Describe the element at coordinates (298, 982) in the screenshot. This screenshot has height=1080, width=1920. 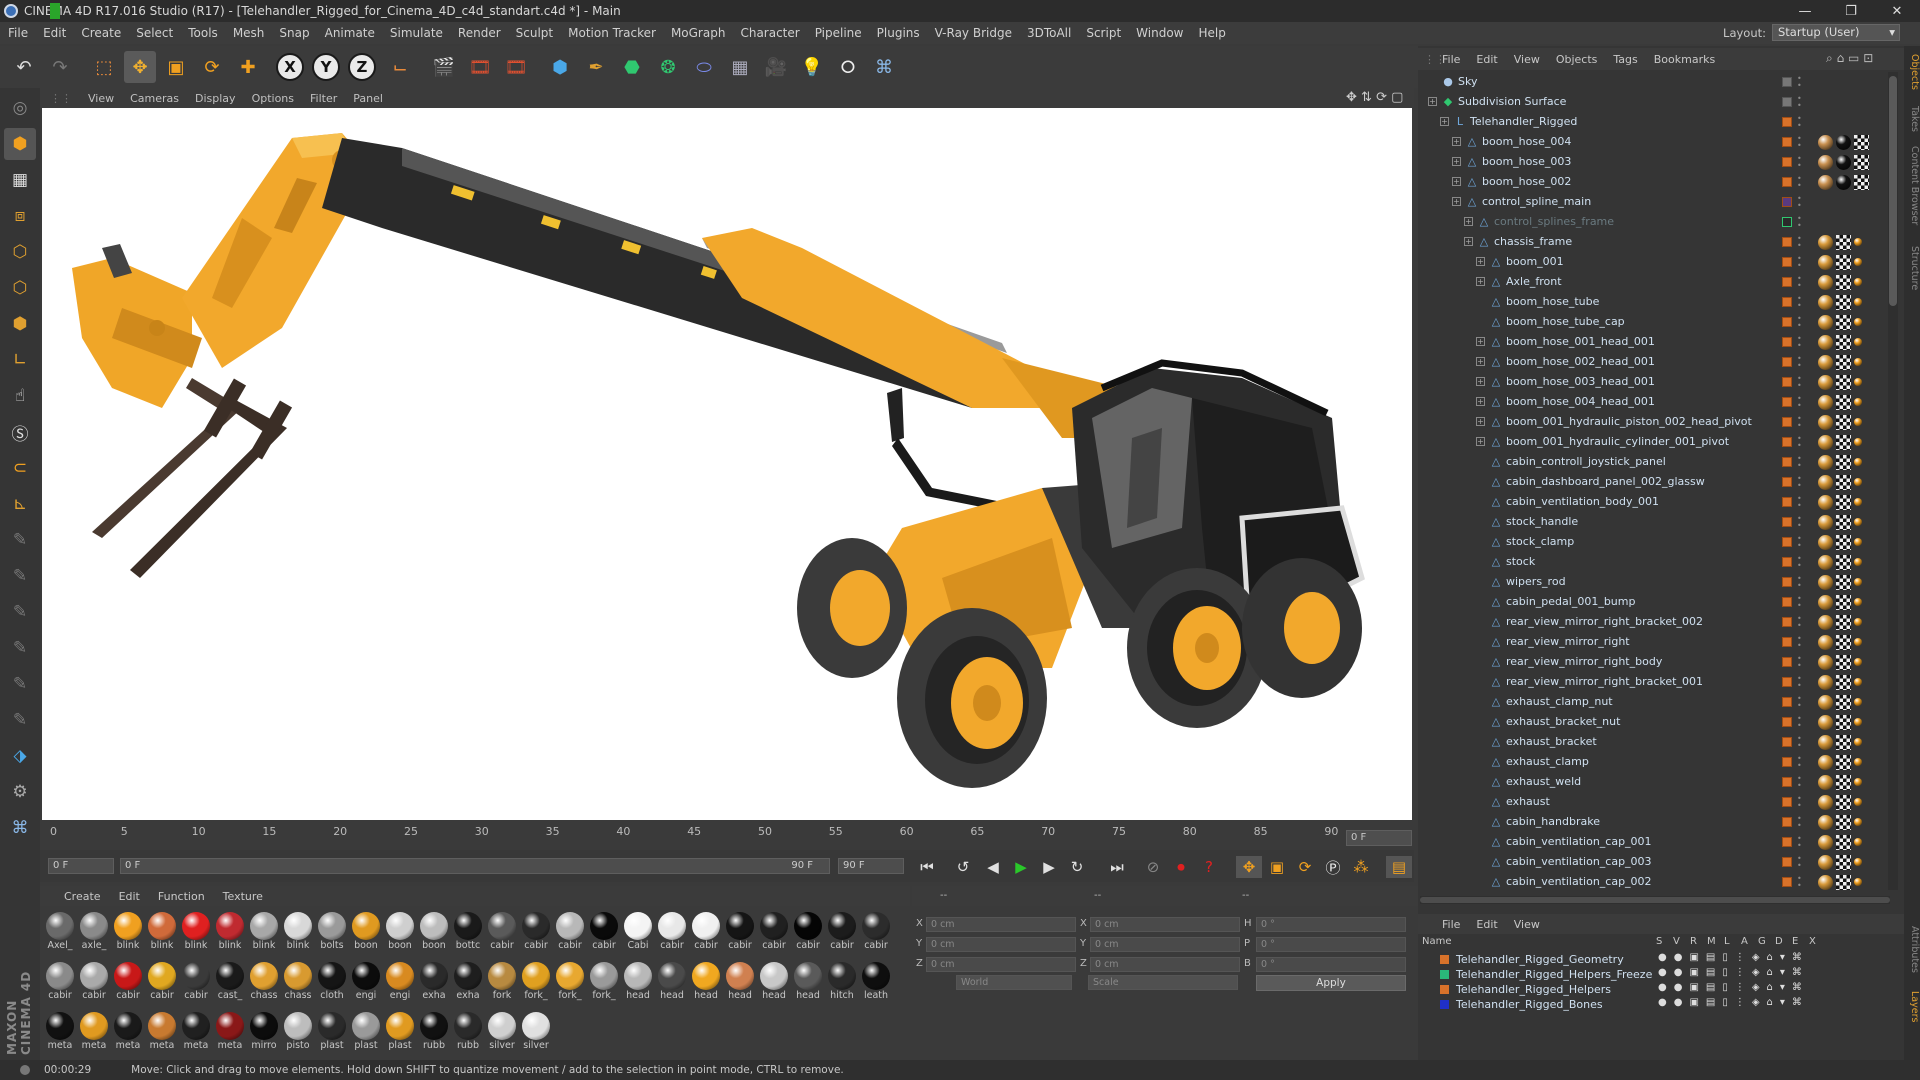
I see `material-swatch: chass` at that location.